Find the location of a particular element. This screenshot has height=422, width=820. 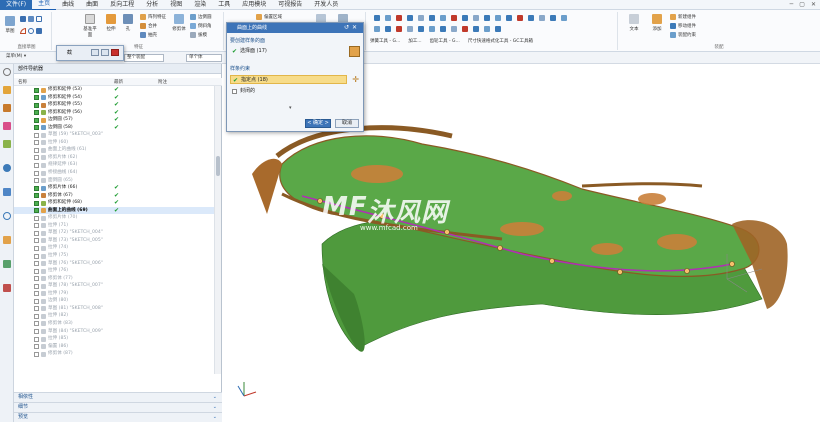

feature-row: 规律延伸 (63) is located at coordinates (114, 165).